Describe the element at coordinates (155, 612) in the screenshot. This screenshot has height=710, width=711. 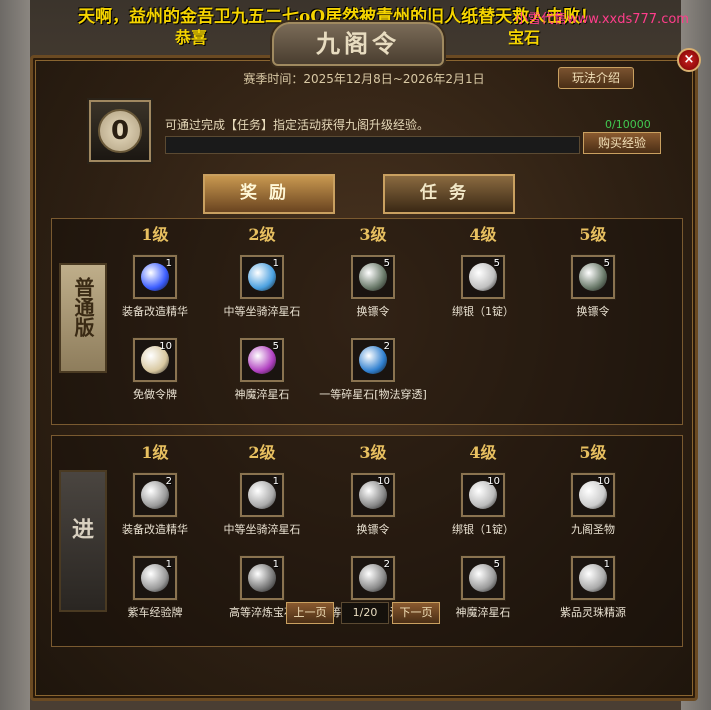
I see `item-name: 紫车经验牌` at that location.